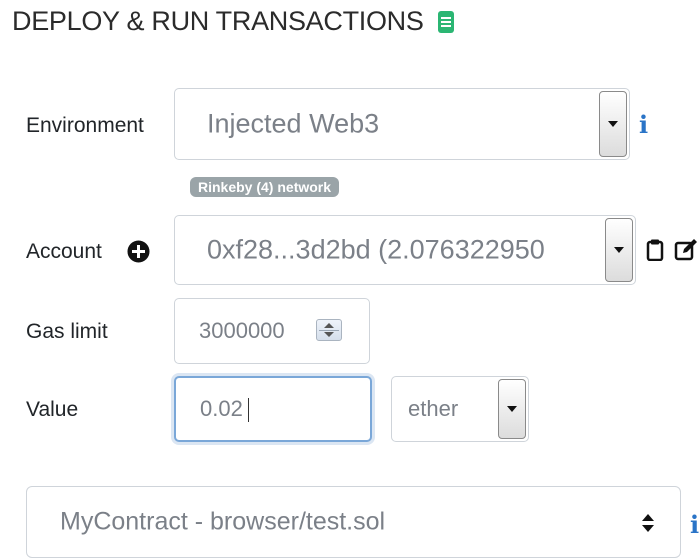  What do you see at coordinates (64, 251) in the screenshot?
I see `account-label: Account` at bounding box center [64, 251].